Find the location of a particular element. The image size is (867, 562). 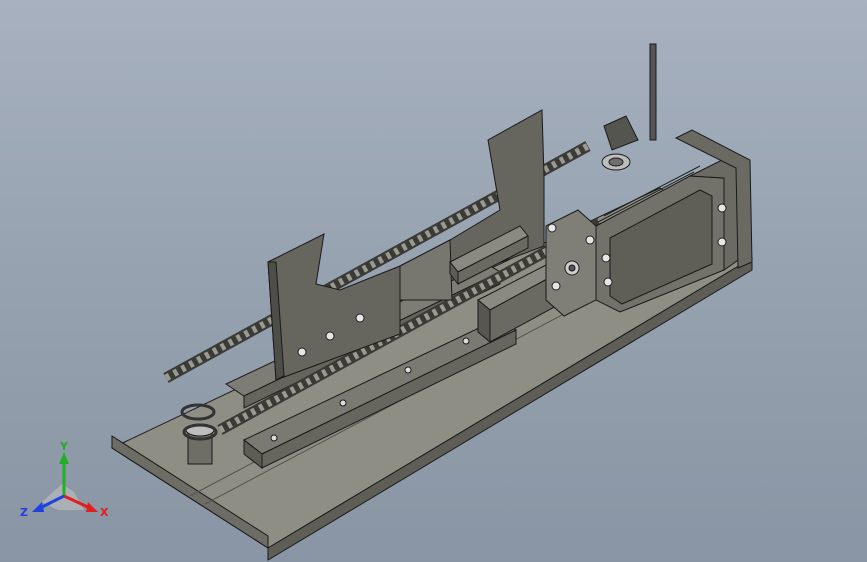

pneumatic-cylinder is located at coordinates (670, 236).